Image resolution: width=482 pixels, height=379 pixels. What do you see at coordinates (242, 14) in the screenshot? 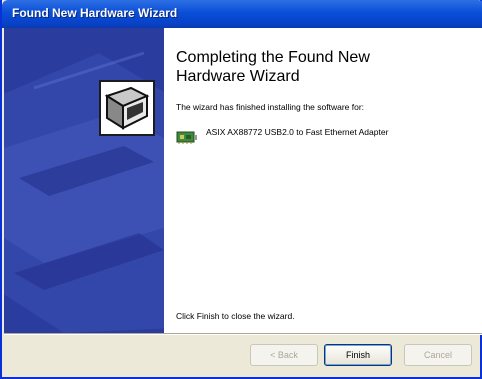
I see `title-bar: Found New Hardware Wizard` at bounding box center [242, 14].